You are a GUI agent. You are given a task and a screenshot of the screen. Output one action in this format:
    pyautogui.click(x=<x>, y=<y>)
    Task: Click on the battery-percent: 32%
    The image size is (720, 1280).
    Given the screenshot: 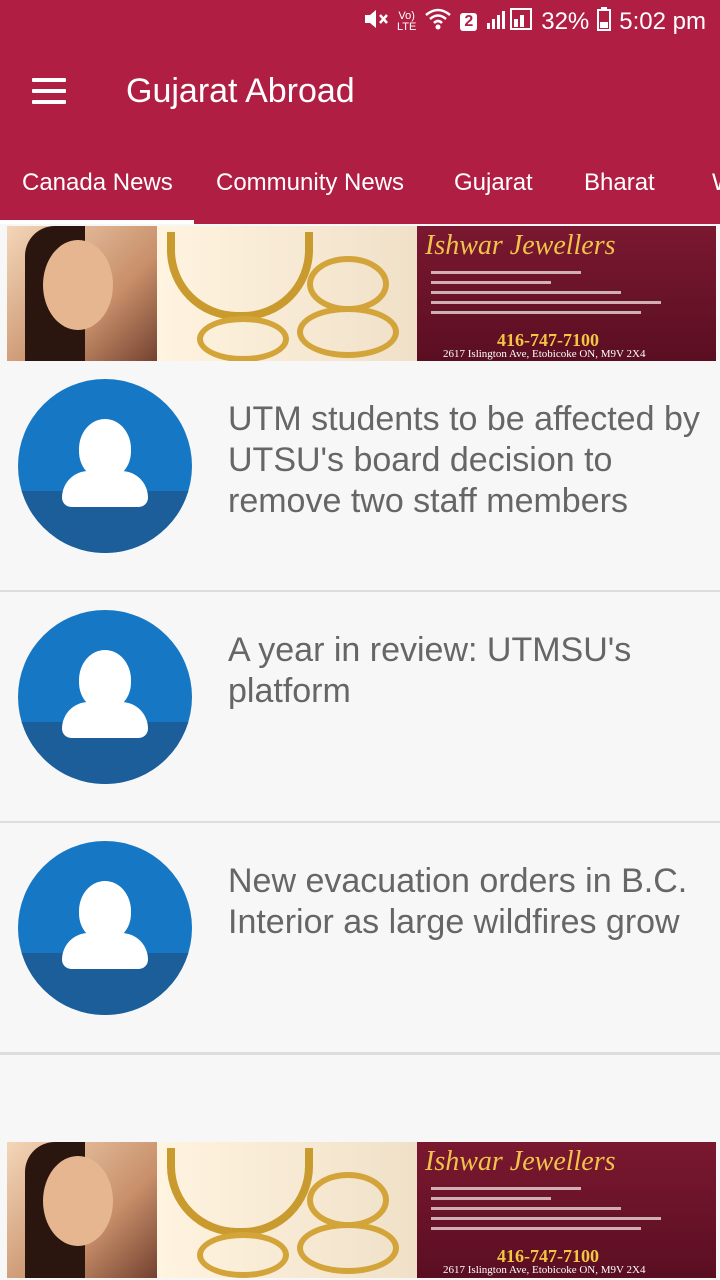 What is the action you would take?
    pyautogui.click(x=565, y=21)
    